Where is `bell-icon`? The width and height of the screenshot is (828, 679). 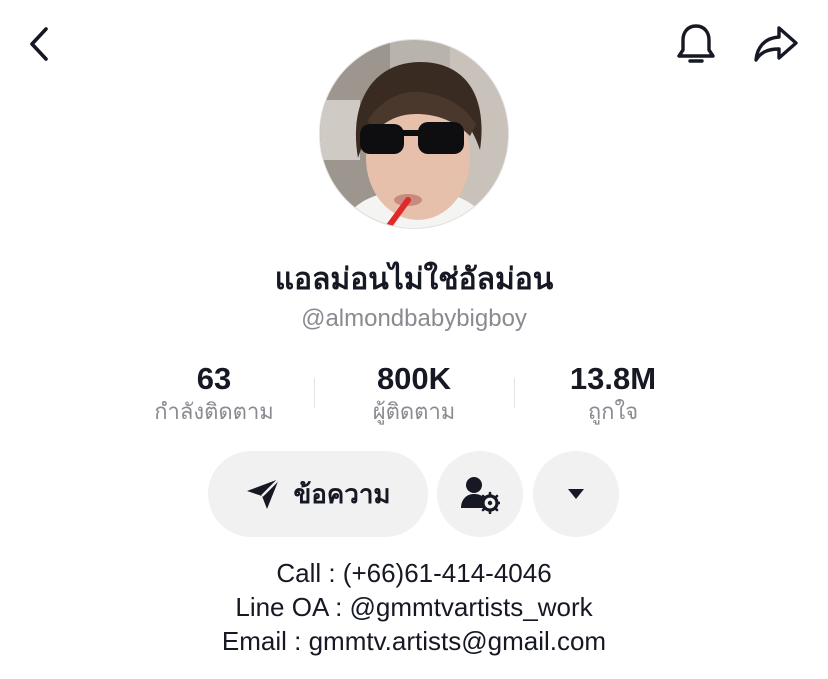
bell-icon is located at coordinates (696, 43).